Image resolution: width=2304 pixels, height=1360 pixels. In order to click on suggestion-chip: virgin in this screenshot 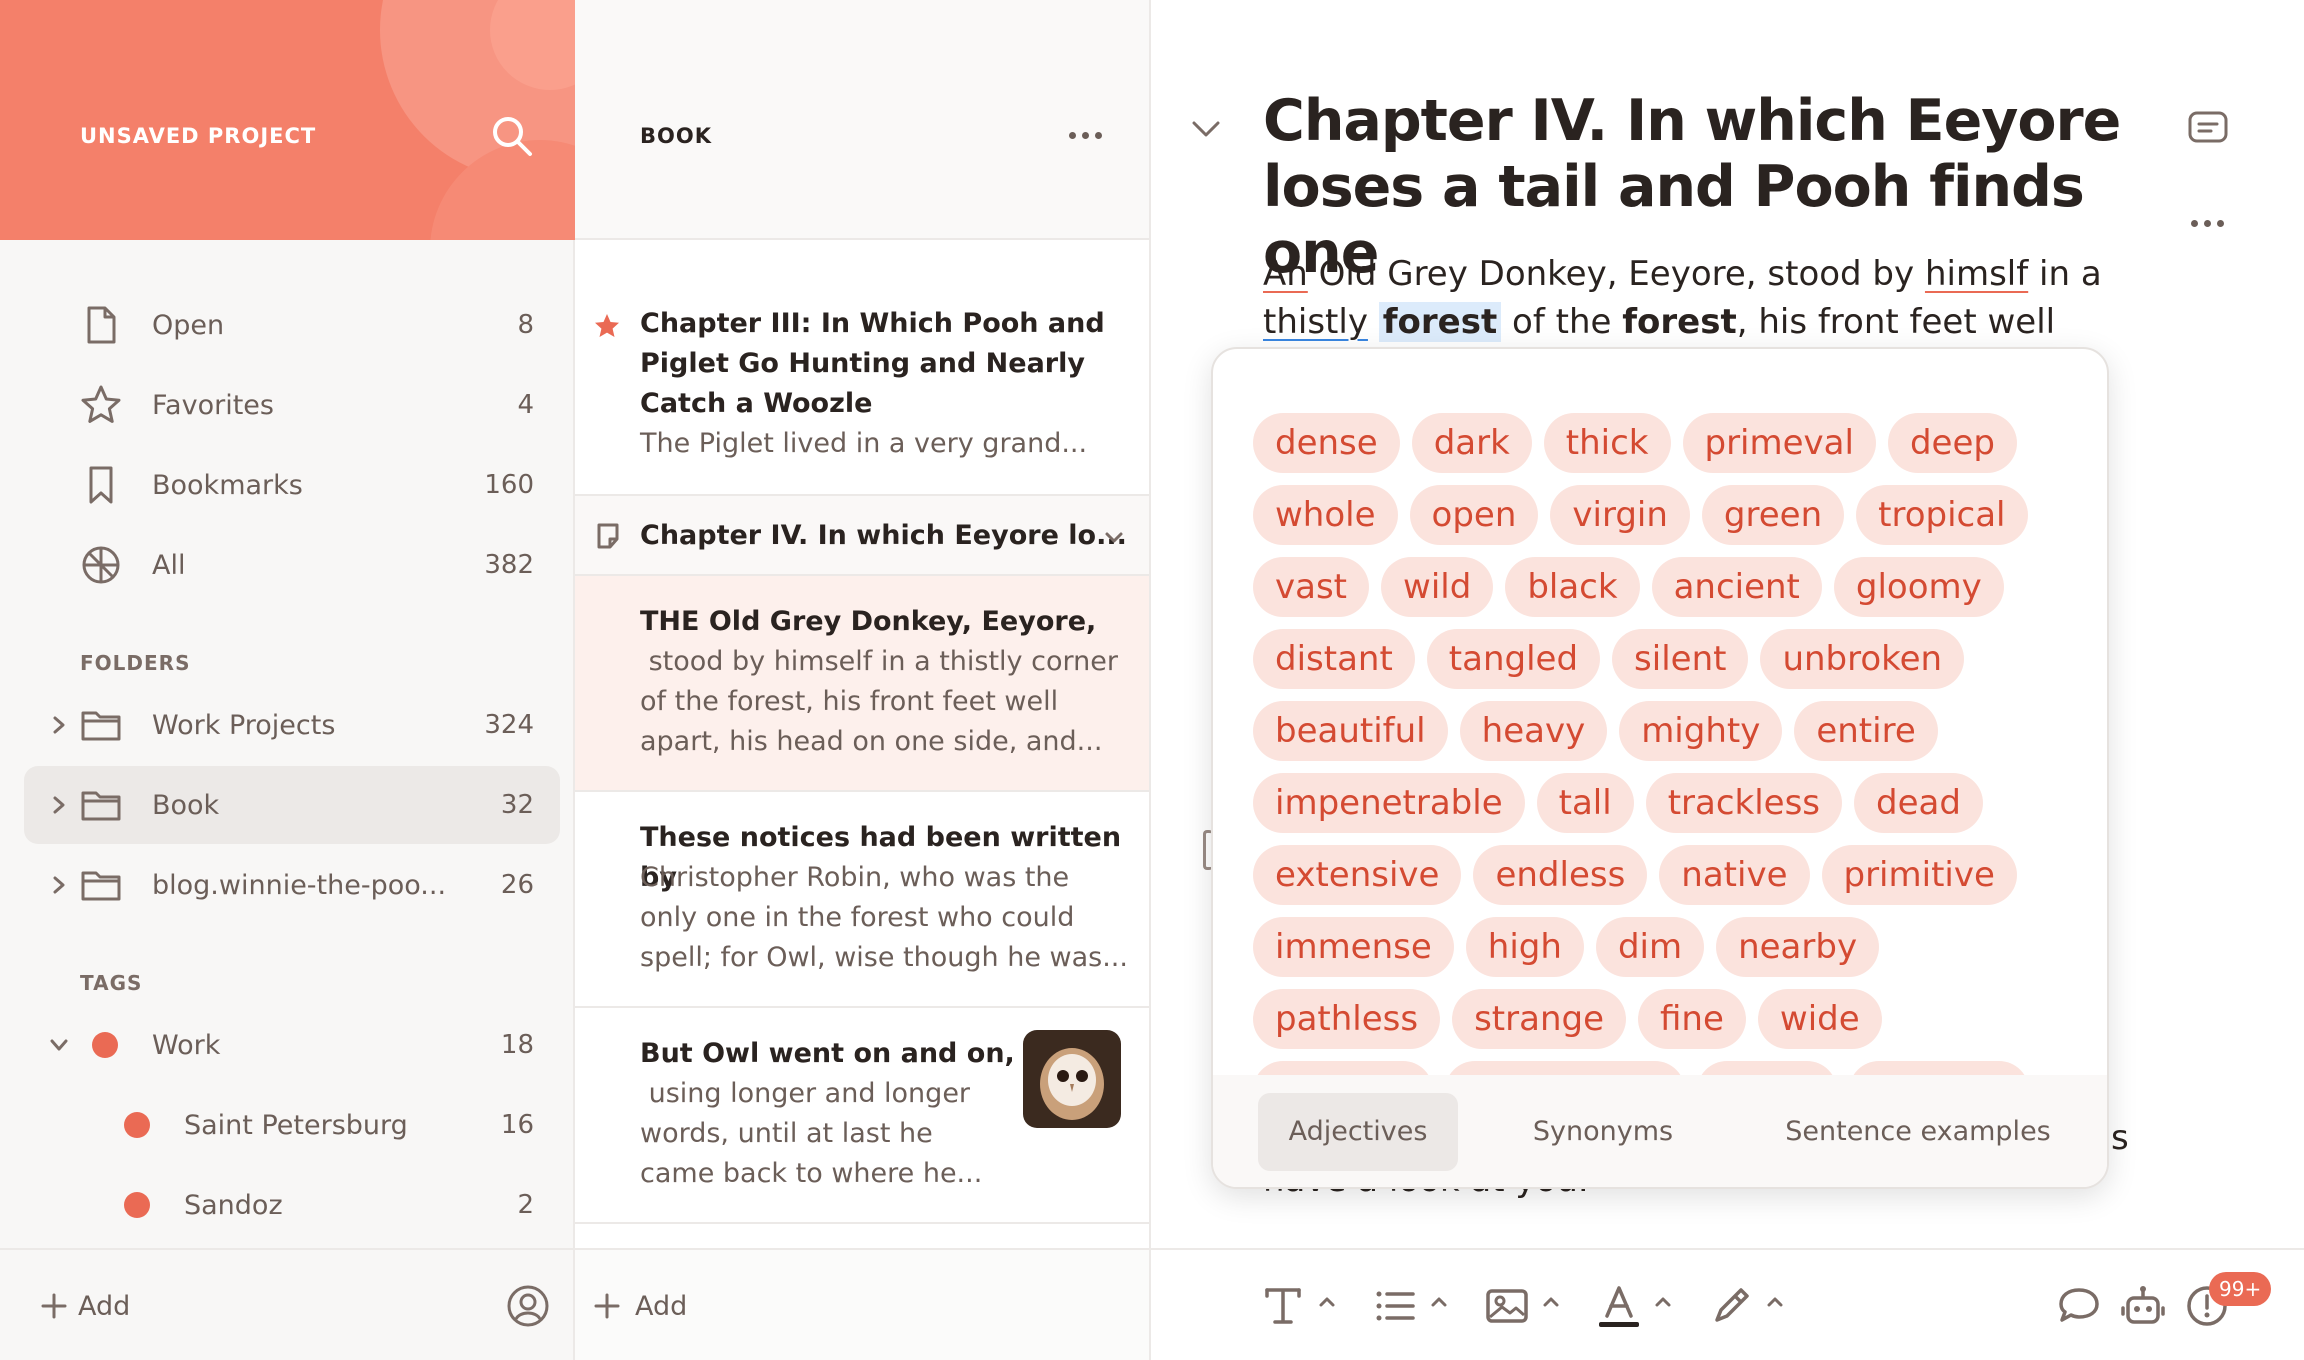, I will do `click(1620, 515)`.